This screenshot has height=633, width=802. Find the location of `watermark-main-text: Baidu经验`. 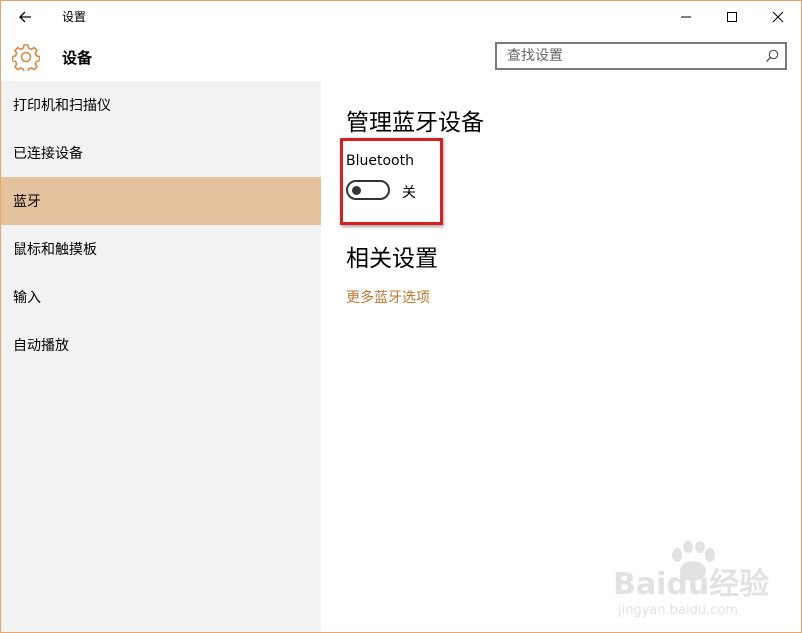

watermark-main-text: Baidu经验 is located at coordinates (691, 584).